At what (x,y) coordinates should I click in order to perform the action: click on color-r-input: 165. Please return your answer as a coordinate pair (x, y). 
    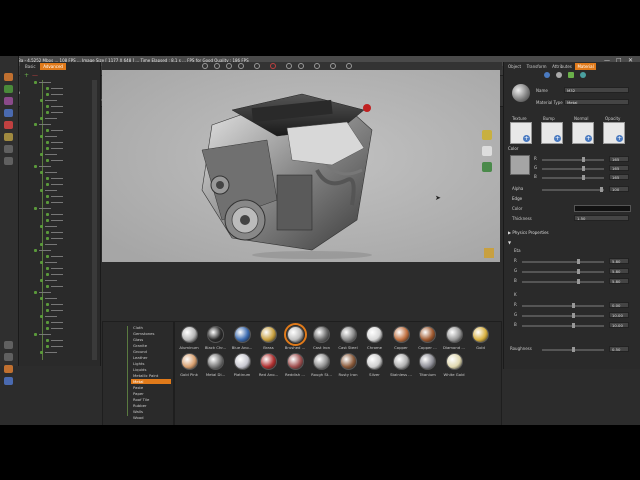
    Looking at the image, I should click on (619, 159).